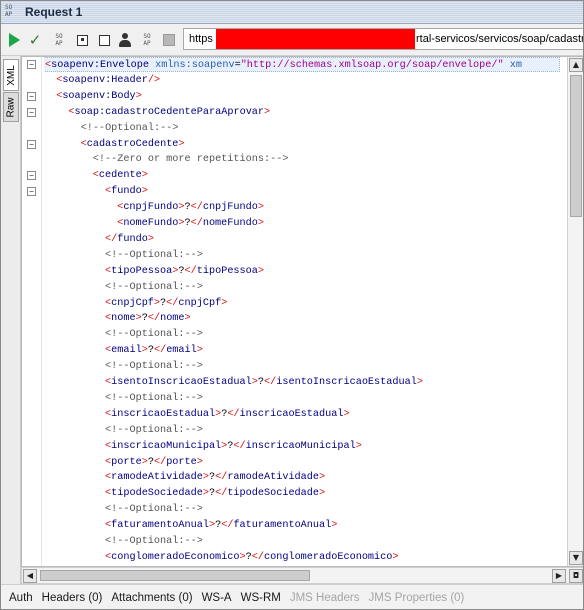  Describe the element at coordinates (559, 576) in the screenshot. I see `scroll-right-button: ▶` at that location.